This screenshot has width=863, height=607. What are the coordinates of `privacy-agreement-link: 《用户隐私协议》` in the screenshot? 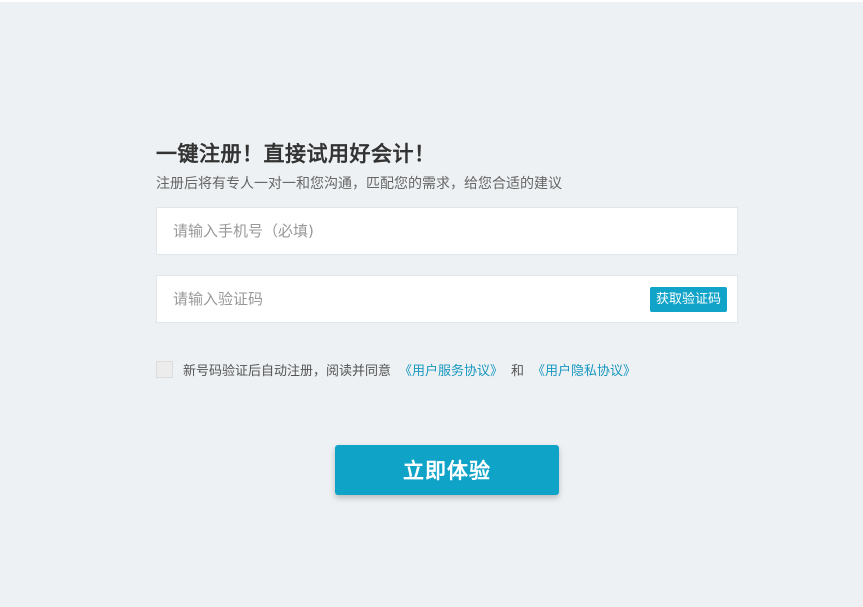 It's located at (584, 369).